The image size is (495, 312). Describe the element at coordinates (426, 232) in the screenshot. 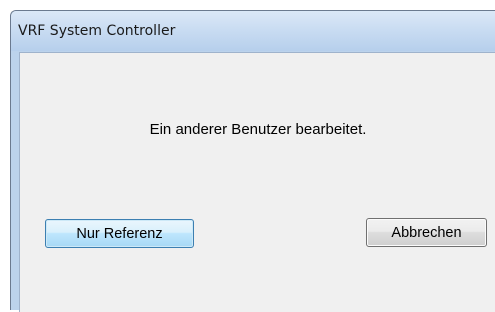

I see `cancel-button: Abbrechen` at that location.